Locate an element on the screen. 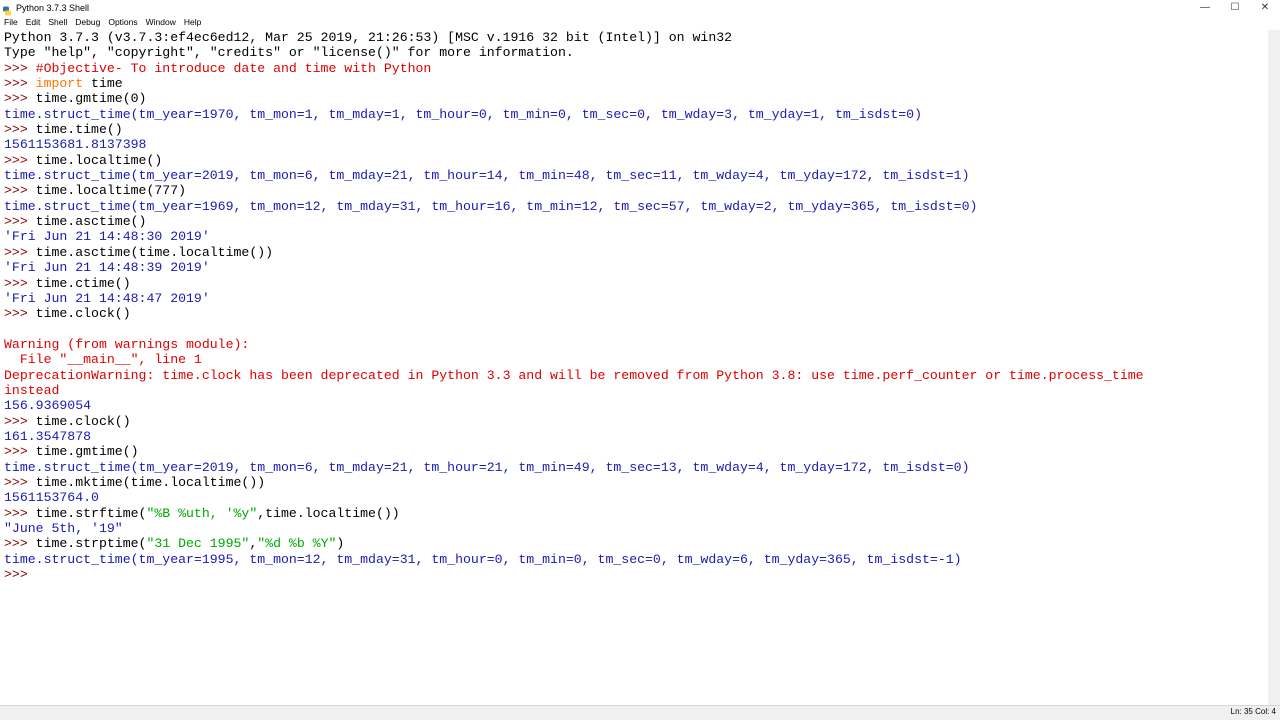 This screenshot has height=720, width=1280. menu-file: File is located at coordinates (11, 22).